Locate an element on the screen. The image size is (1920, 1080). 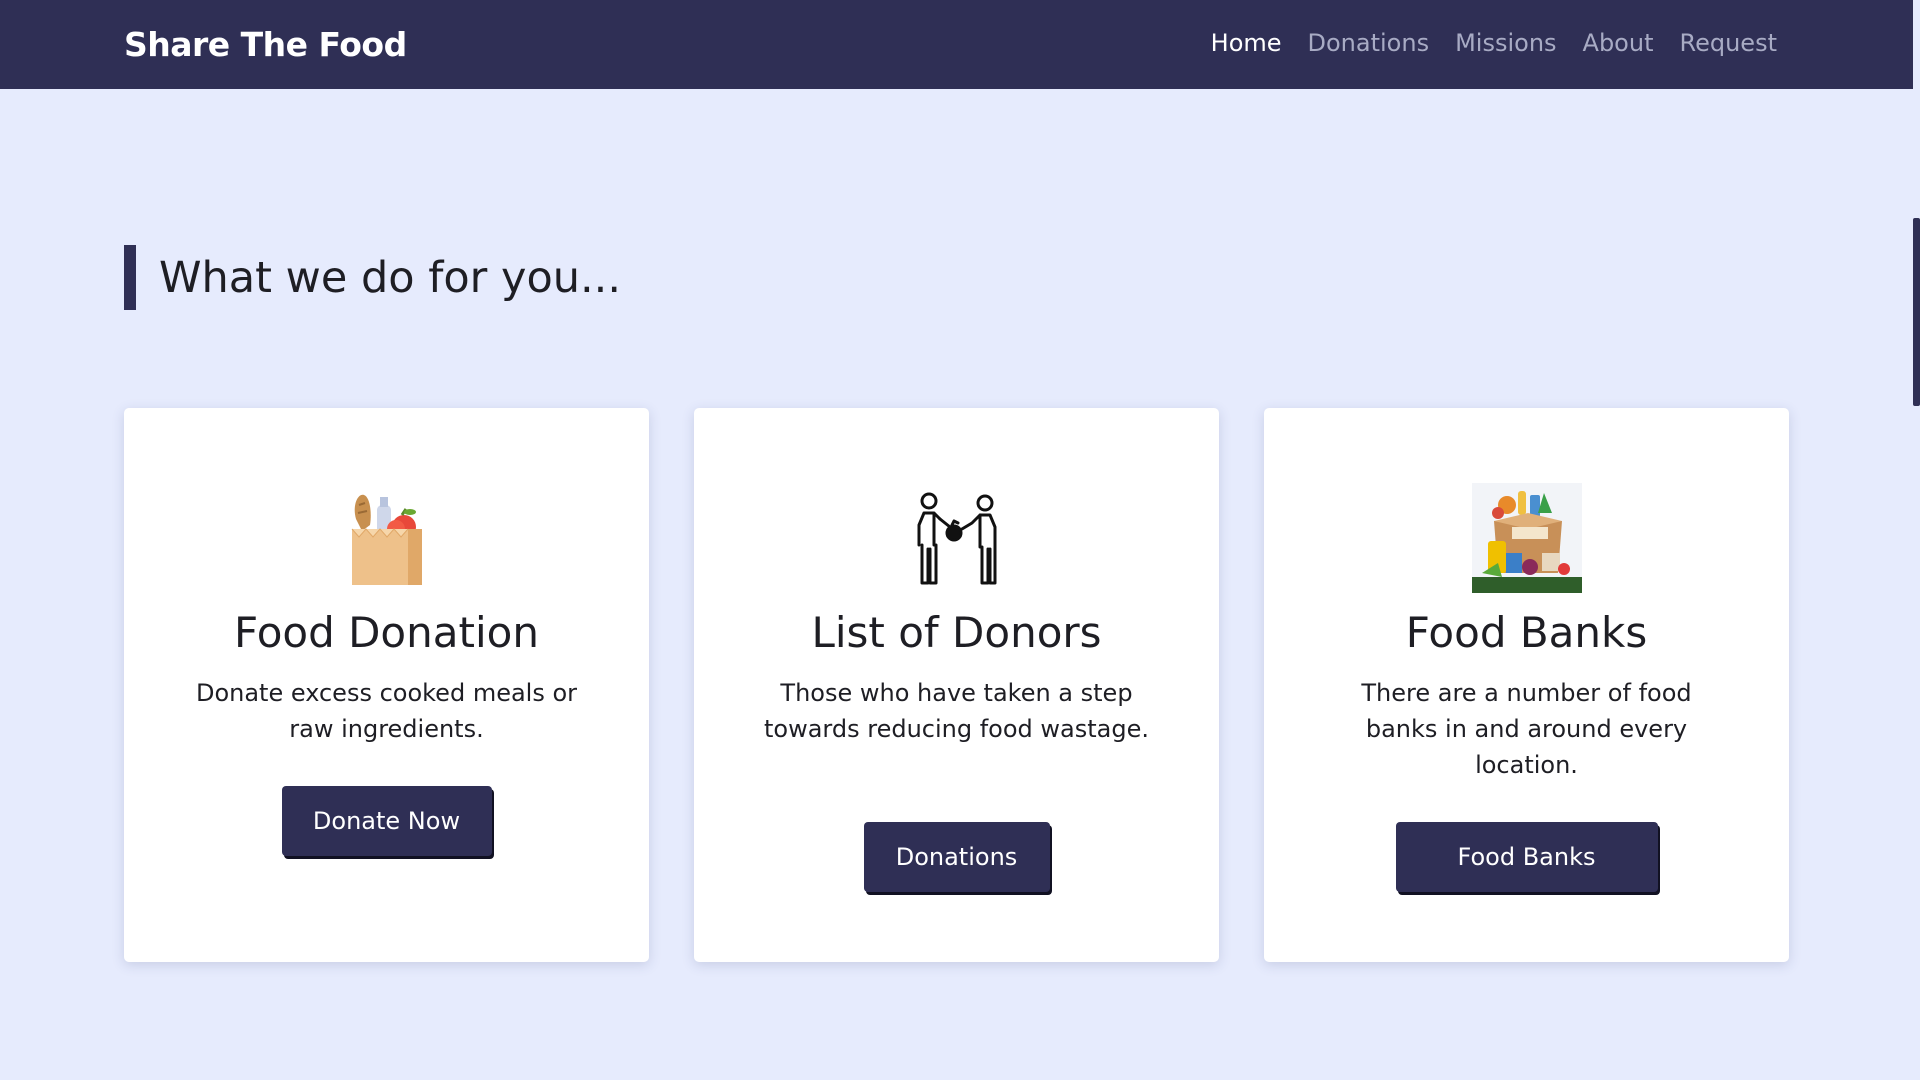
card-title: Food Donation is located at coordinates (386, 632).